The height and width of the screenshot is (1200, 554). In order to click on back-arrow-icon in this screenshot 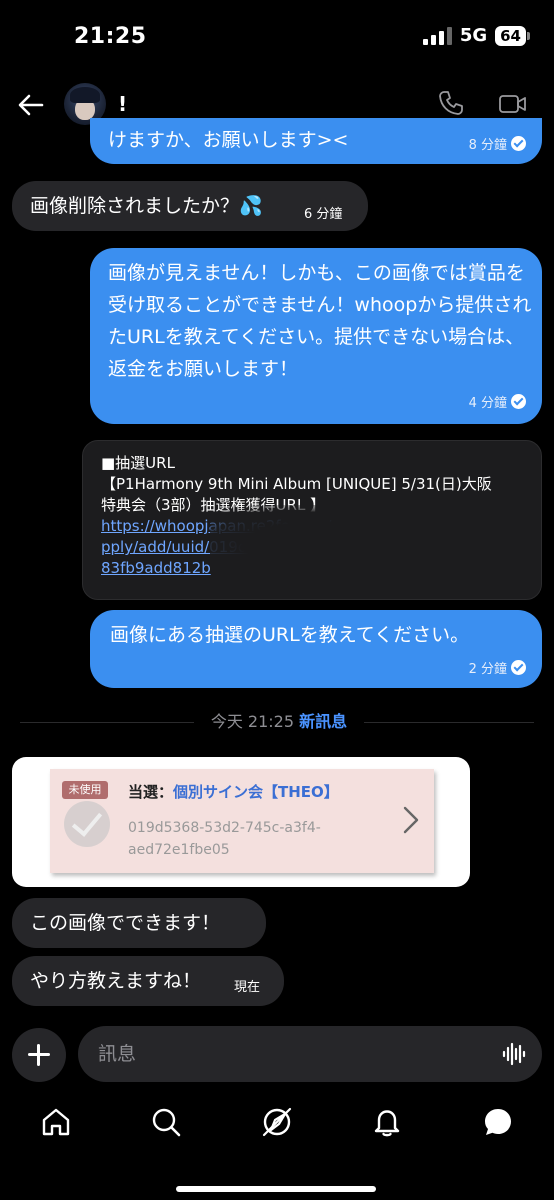, I will do `click(31, 105)`.